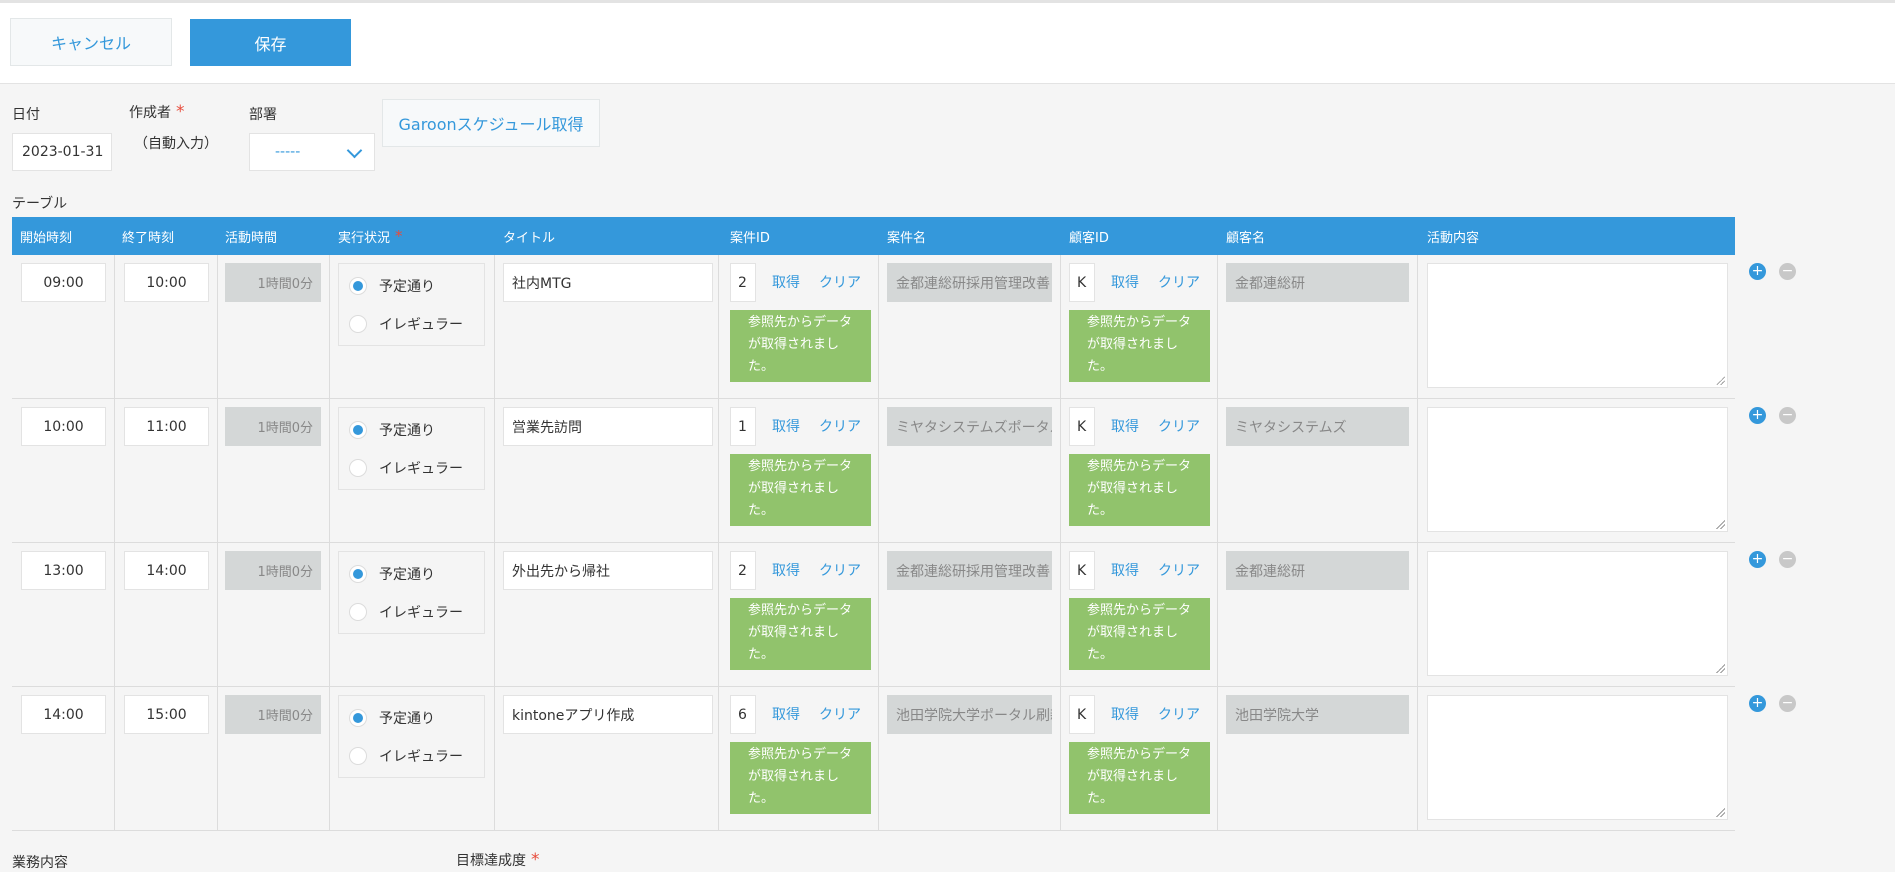 The height and width of the screenshot is (872, 1895). I want to click on header-start: 開始時刻, so click(46, 238).